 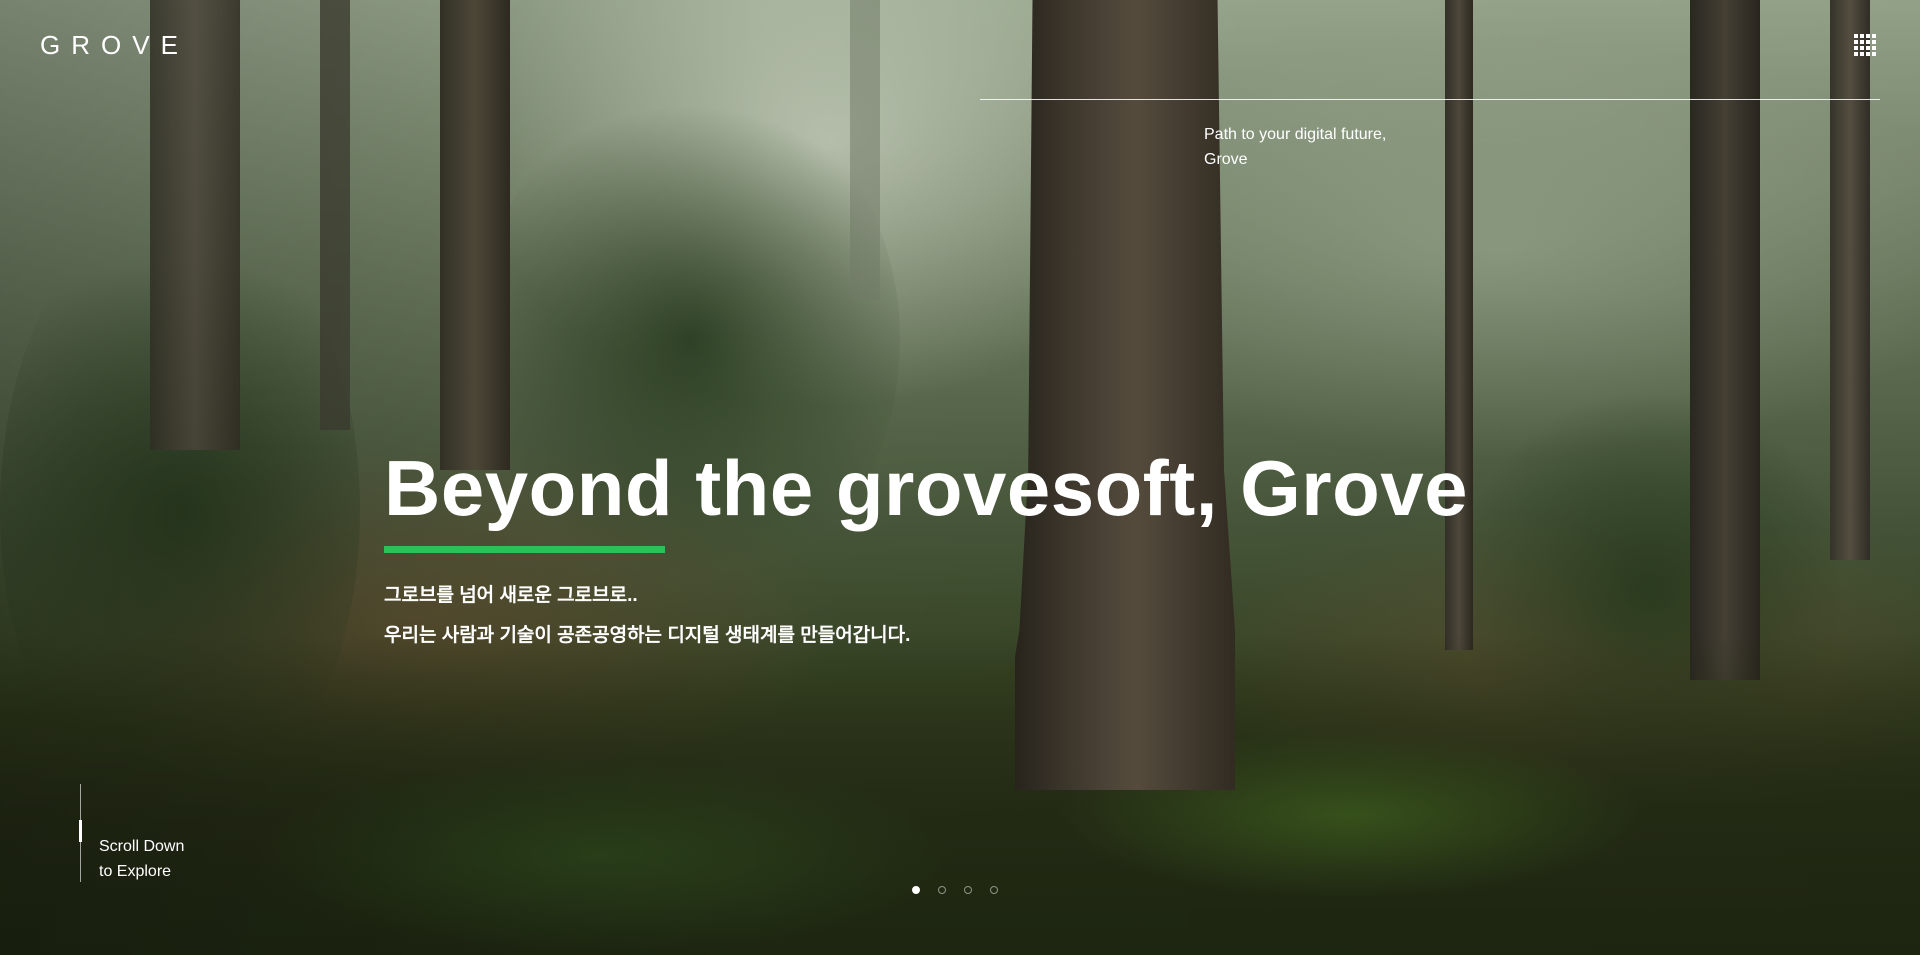 I want to click on scroll-hint: Scroll Down to Explore, so click(x=141, y=859).